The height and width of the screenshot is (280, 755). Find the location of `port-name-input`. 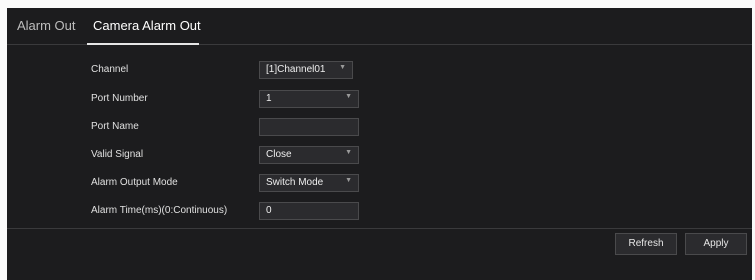

port-name-input is located at coordinates (309, 127).